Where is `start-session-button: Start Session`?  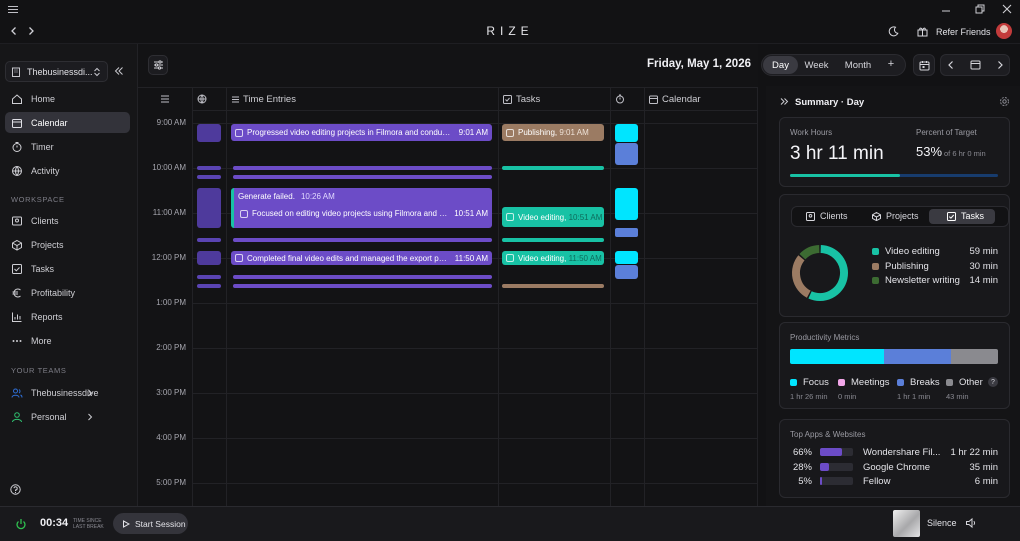
start-session-button: Start Session is located at coordinates (150, 523).